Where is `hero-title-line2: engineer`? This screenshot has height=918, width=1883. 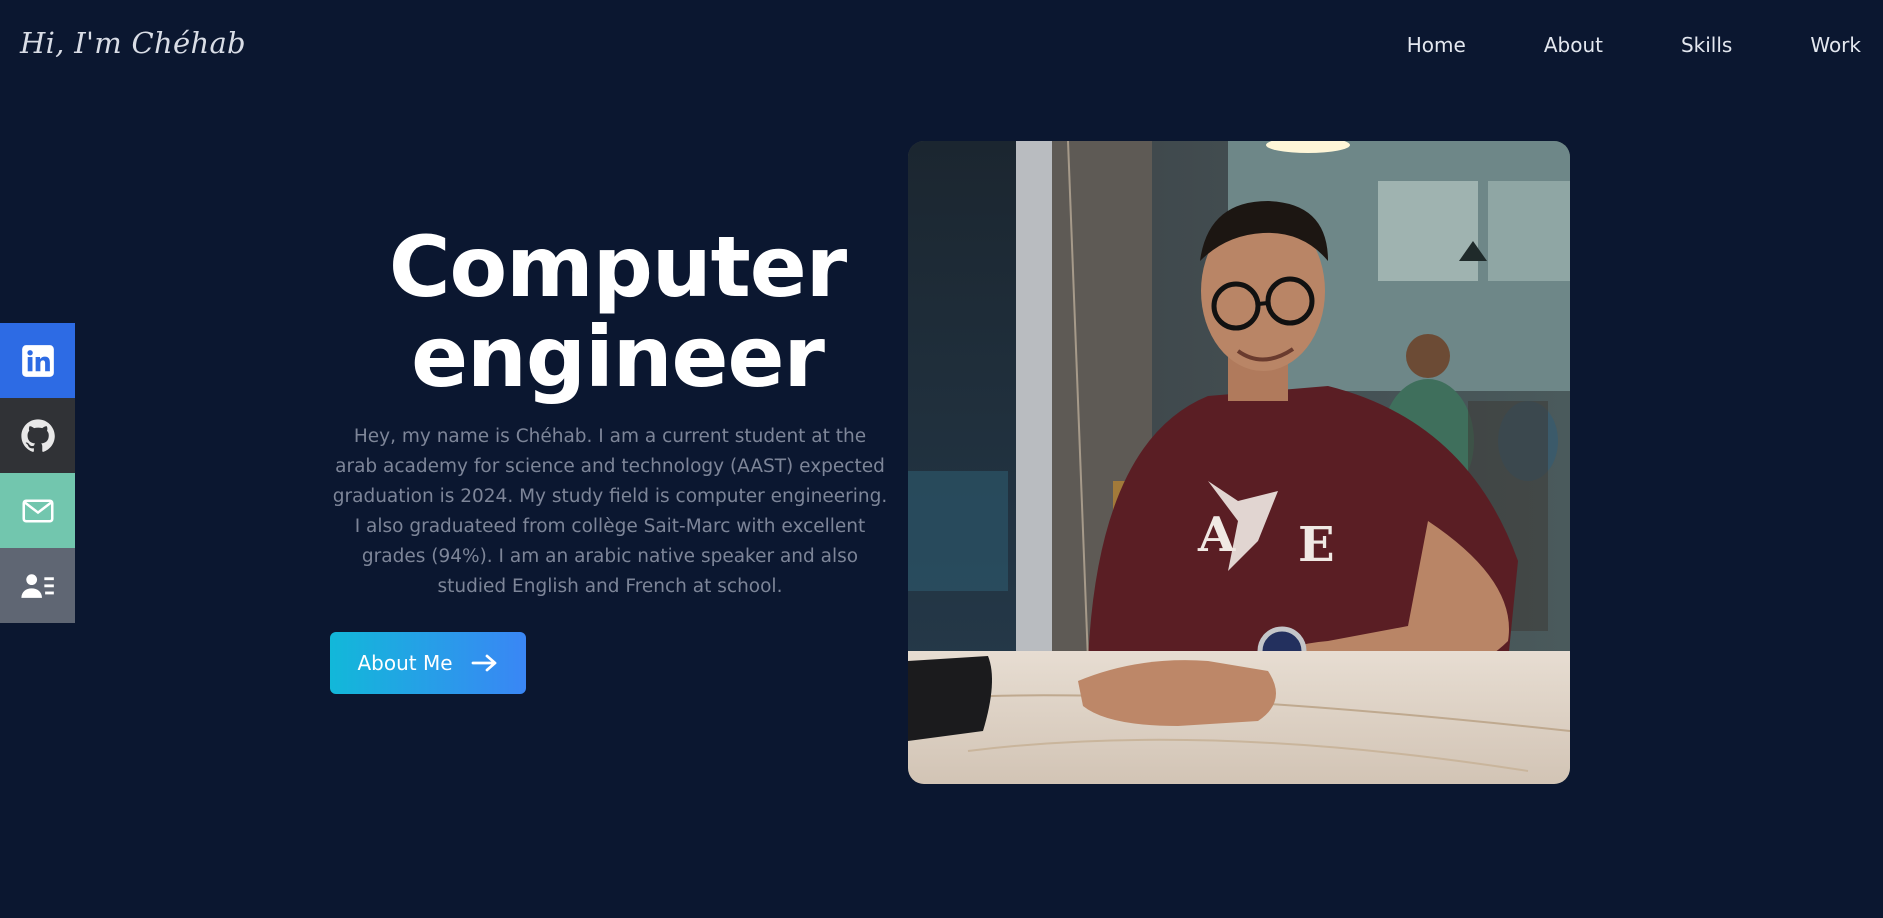
hero-title-line2: engineer is located at coordinates (618, 357).